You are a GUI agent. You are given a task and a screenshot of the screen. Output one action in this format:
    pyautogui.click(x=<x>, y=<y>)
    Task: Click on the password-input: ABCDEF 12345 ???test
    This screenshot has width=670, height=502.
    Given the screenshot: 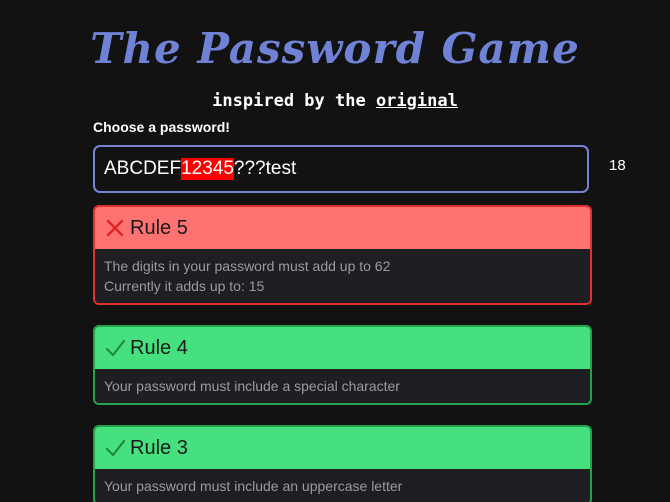 What is the action you would take?
    pyautogui.click(x=341, y=169)
    